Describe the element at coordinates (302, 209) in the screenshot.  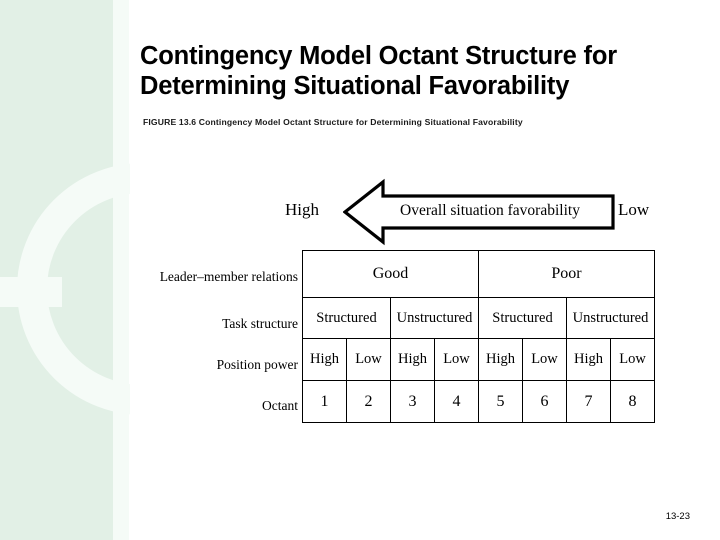
I see `arrow-label-high: High` at that location.